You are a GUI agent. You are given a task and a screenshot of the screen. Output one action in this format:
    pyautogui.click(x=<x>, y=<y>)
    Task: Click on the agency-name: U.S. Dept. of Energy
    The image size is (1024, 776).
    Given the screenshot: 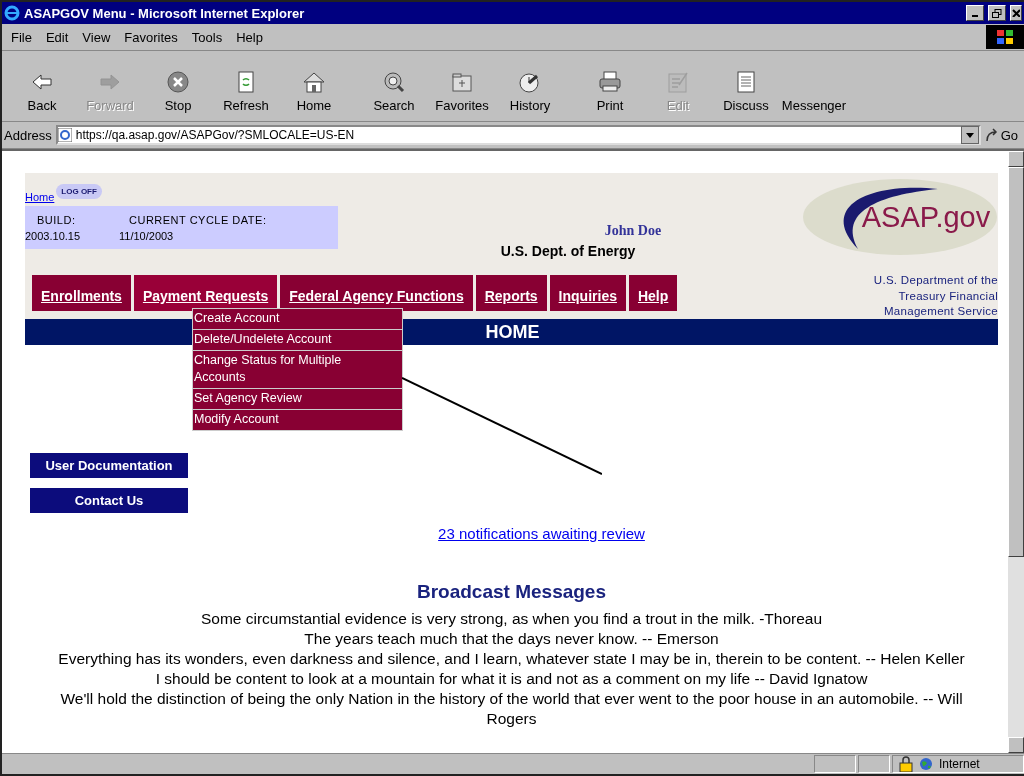 What is the action you would take?
    pyautogui.click(x=568, y=251)
    